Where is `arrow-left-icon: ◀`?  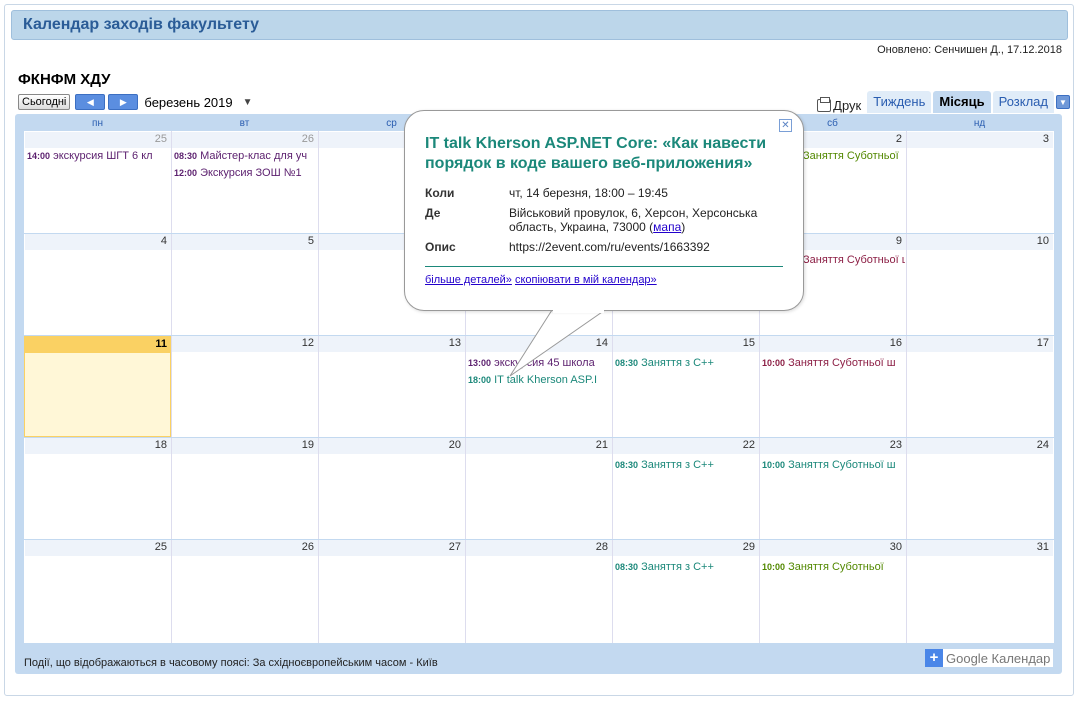
arrow-left-icon: ◀ is located at coordinates (90, 101).